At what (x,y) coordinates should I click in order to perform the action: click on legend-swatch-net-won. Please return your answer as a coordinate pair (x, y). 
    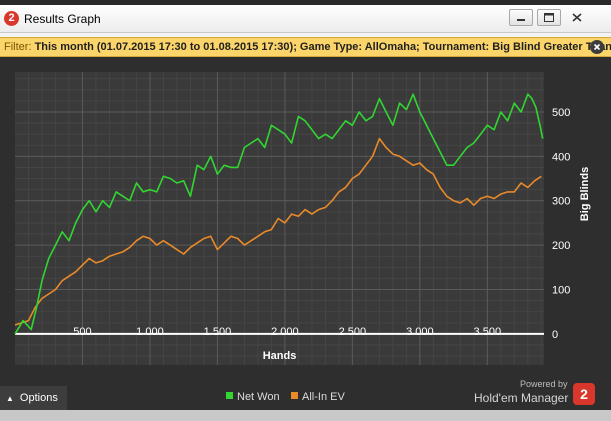
    Looking at the image, I should click on (229, 395).